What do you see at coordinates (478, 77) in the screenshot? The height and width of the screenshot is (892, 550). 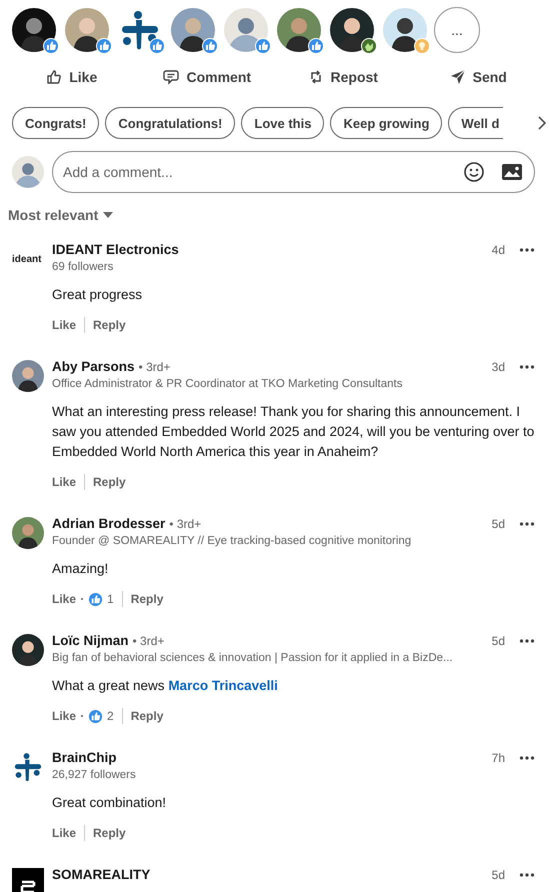 I see `send-button: Send` at bounding box center [478, 77].